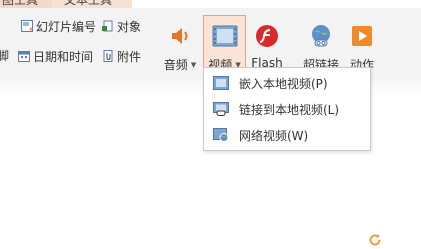  What do you see at coordinates (121, 26) in the screenshot?
I see `object-button: 对象` at bounding box center [121, 26].